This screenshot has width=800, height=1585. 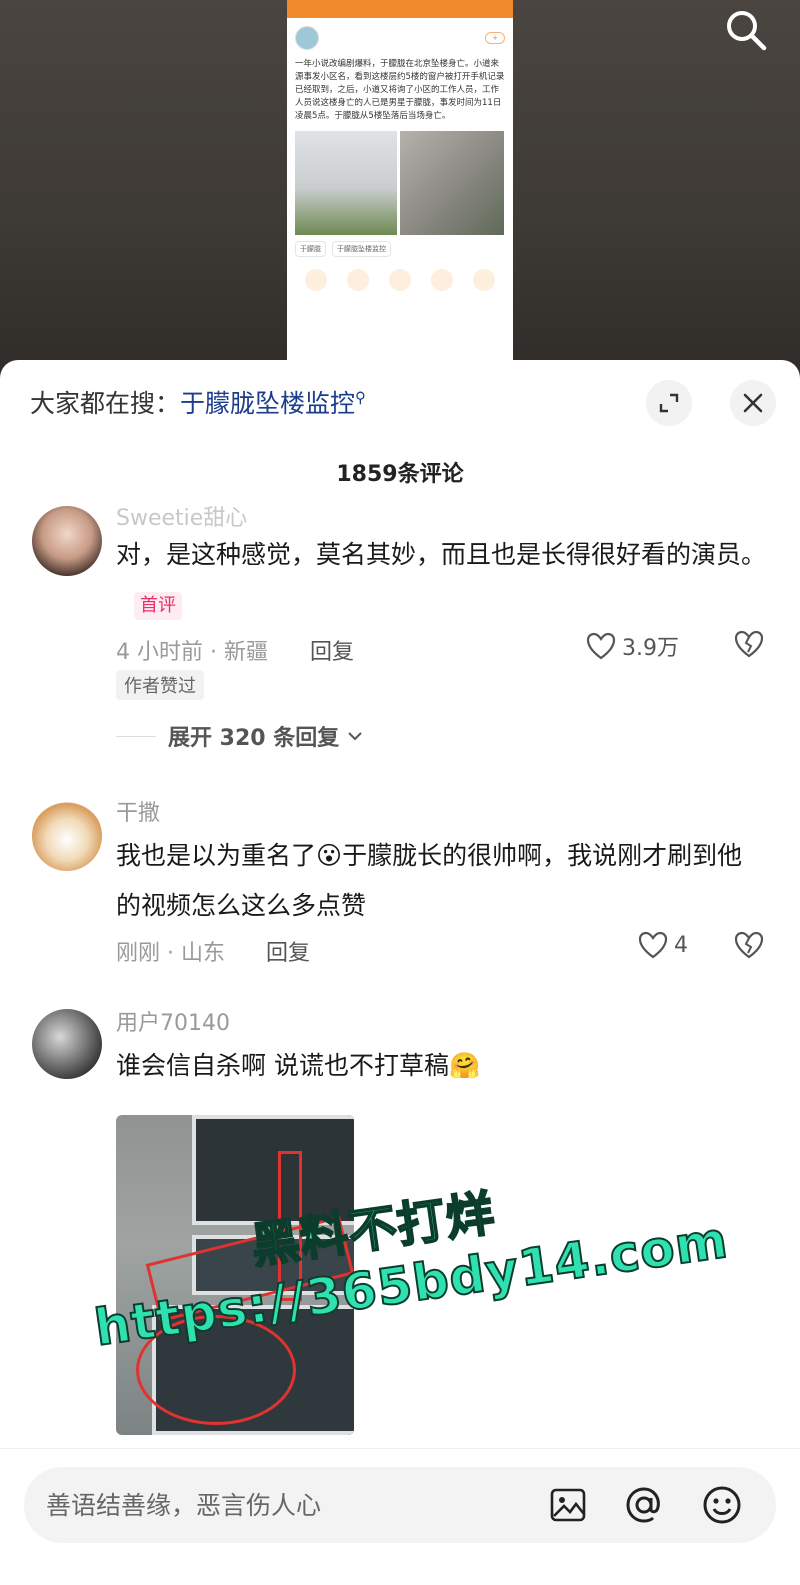 I want to click on hot-search-keyword: 于朦胧坠楼监控, so click(x=267, y=403).